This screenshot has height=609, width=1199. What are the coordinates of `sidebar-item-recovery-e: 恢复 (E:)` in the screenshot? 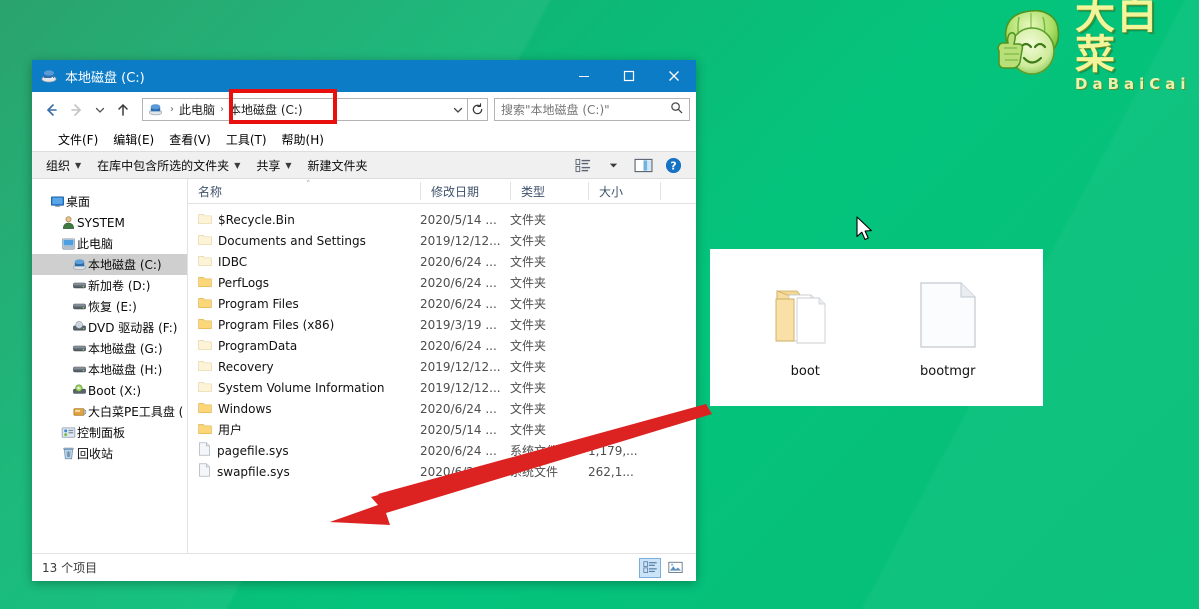 It's located at (109, 306).